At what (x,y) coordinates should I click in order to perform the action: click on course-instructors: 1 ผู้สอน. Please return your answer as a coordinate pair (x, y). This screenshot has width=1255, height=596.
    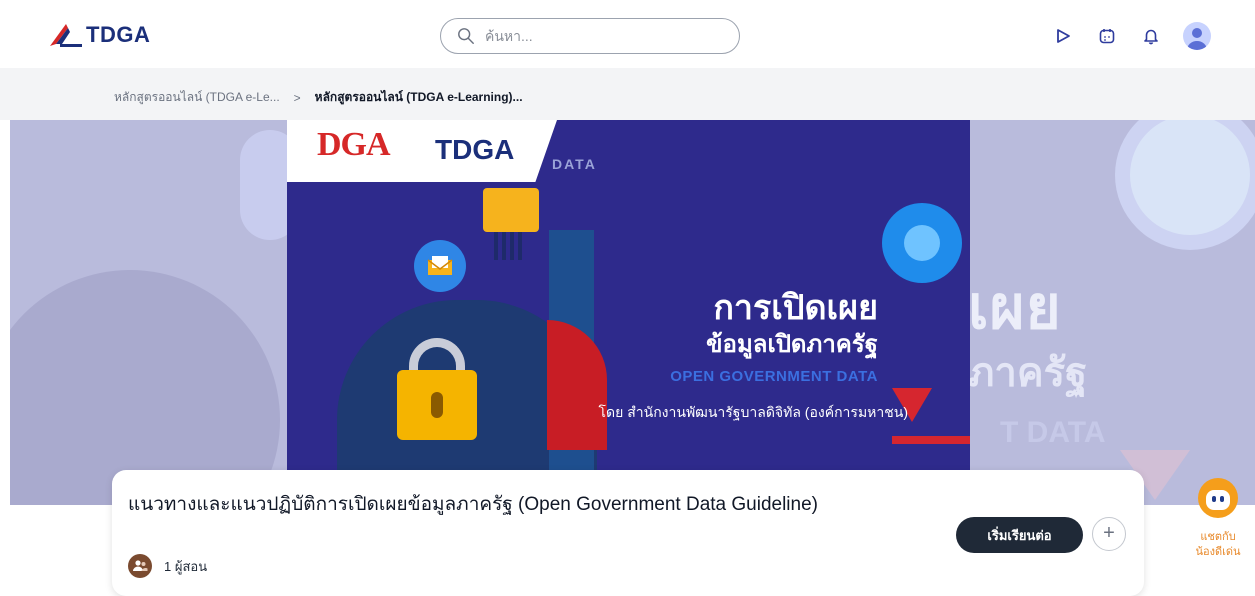
    Looking at the image, I should click on (167, 566).